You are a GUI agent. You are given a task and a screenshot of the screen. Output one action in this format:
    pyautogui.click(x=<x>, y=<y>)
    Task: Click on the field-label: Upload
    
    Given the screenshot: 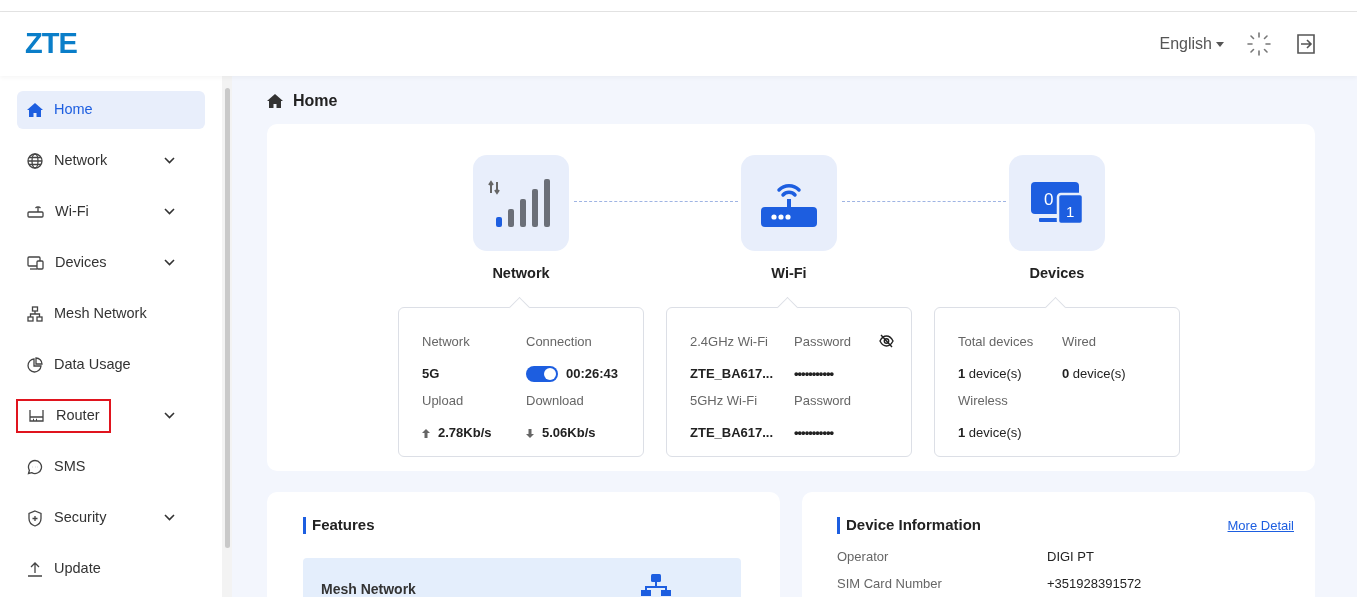 What is the action you would take?
    pyautogui.click(x=443, y=400)
    